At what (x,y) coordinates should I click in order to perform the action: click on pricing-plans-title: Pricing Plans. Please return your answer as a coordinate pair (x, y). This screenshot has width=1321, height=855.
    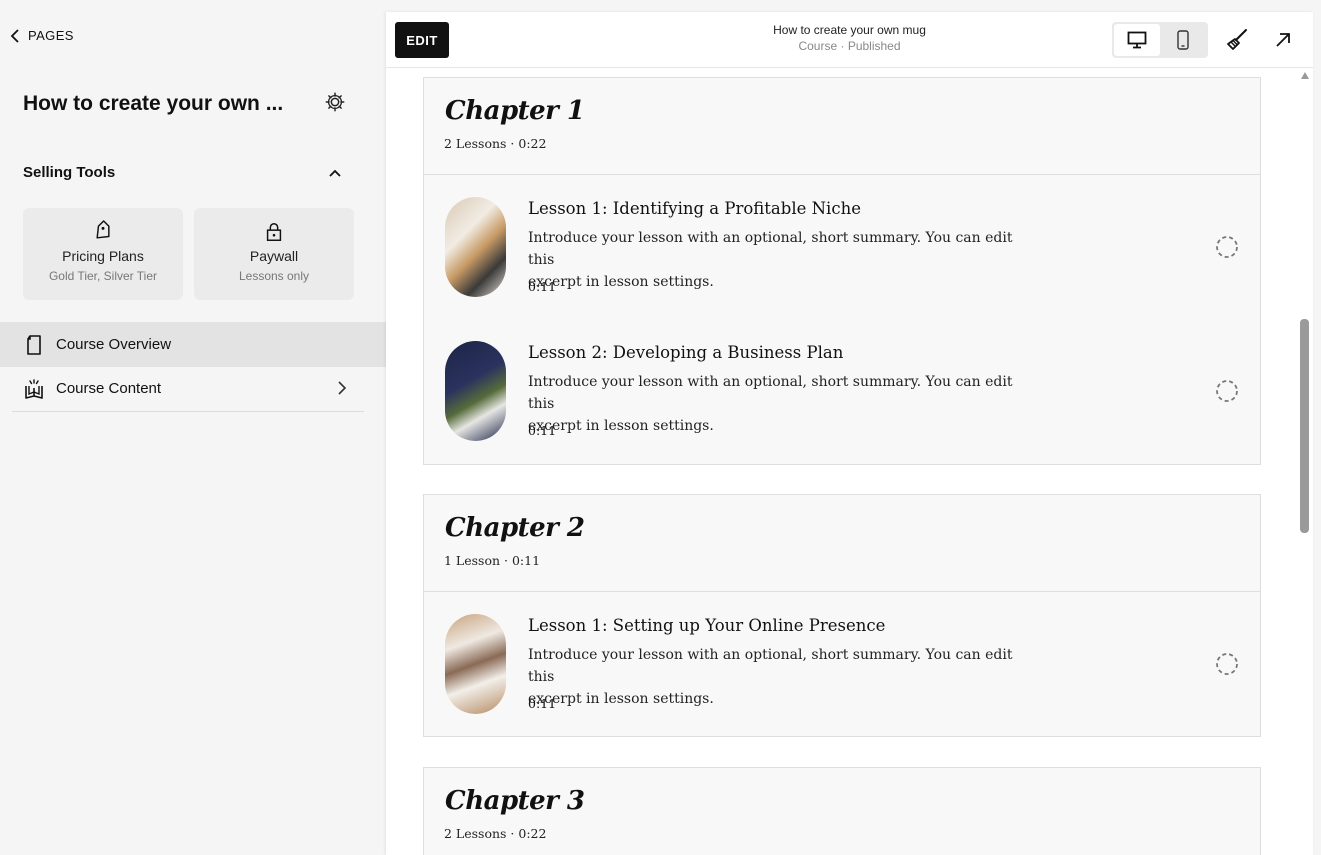
    Looking at the image, I should click on (103, 256).